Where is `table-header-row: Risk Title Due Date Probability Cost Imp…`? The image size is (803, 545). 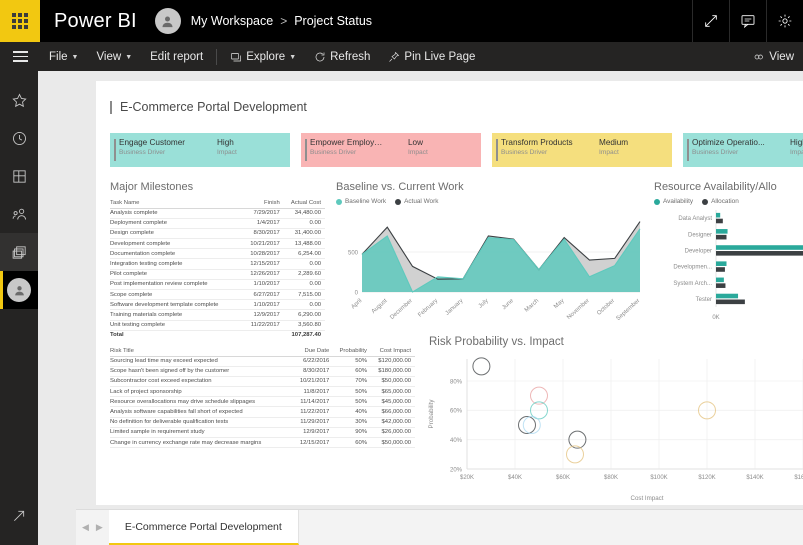
table-header-row: Risk Title Due Date Probability Cost Imp… is located at coordinates (262, 351).